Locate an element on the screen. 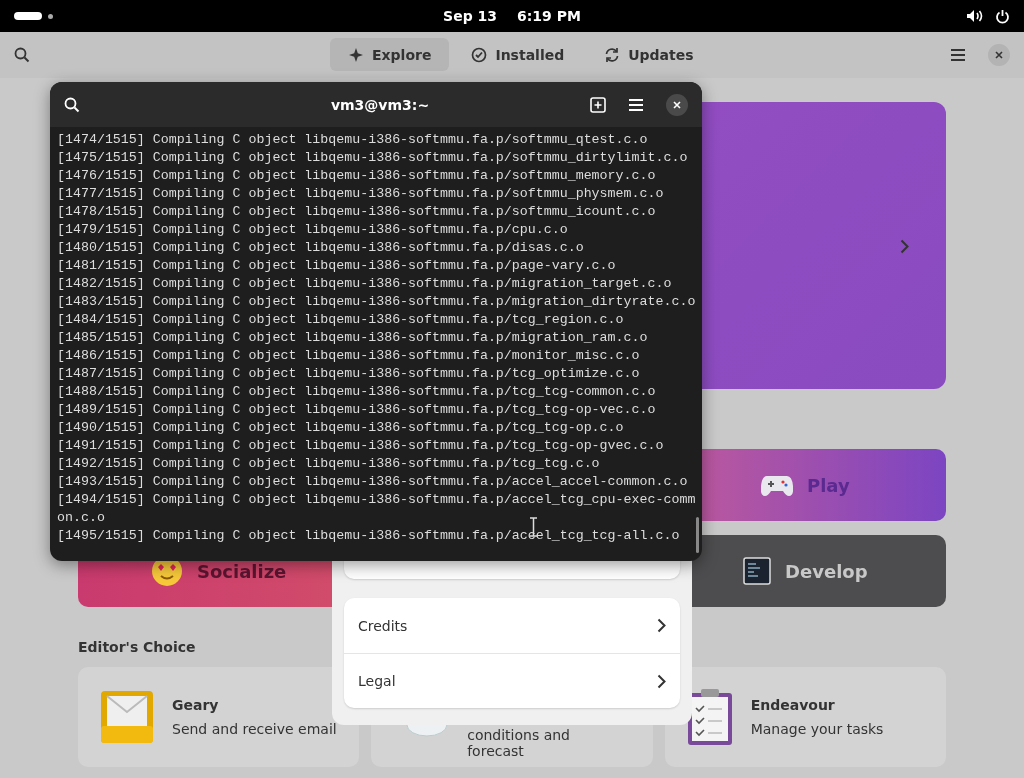 Image resolution: width=1024 pixels, height=778 pixels. app-description: Manage your tasks is located at coordinates (817, 729).